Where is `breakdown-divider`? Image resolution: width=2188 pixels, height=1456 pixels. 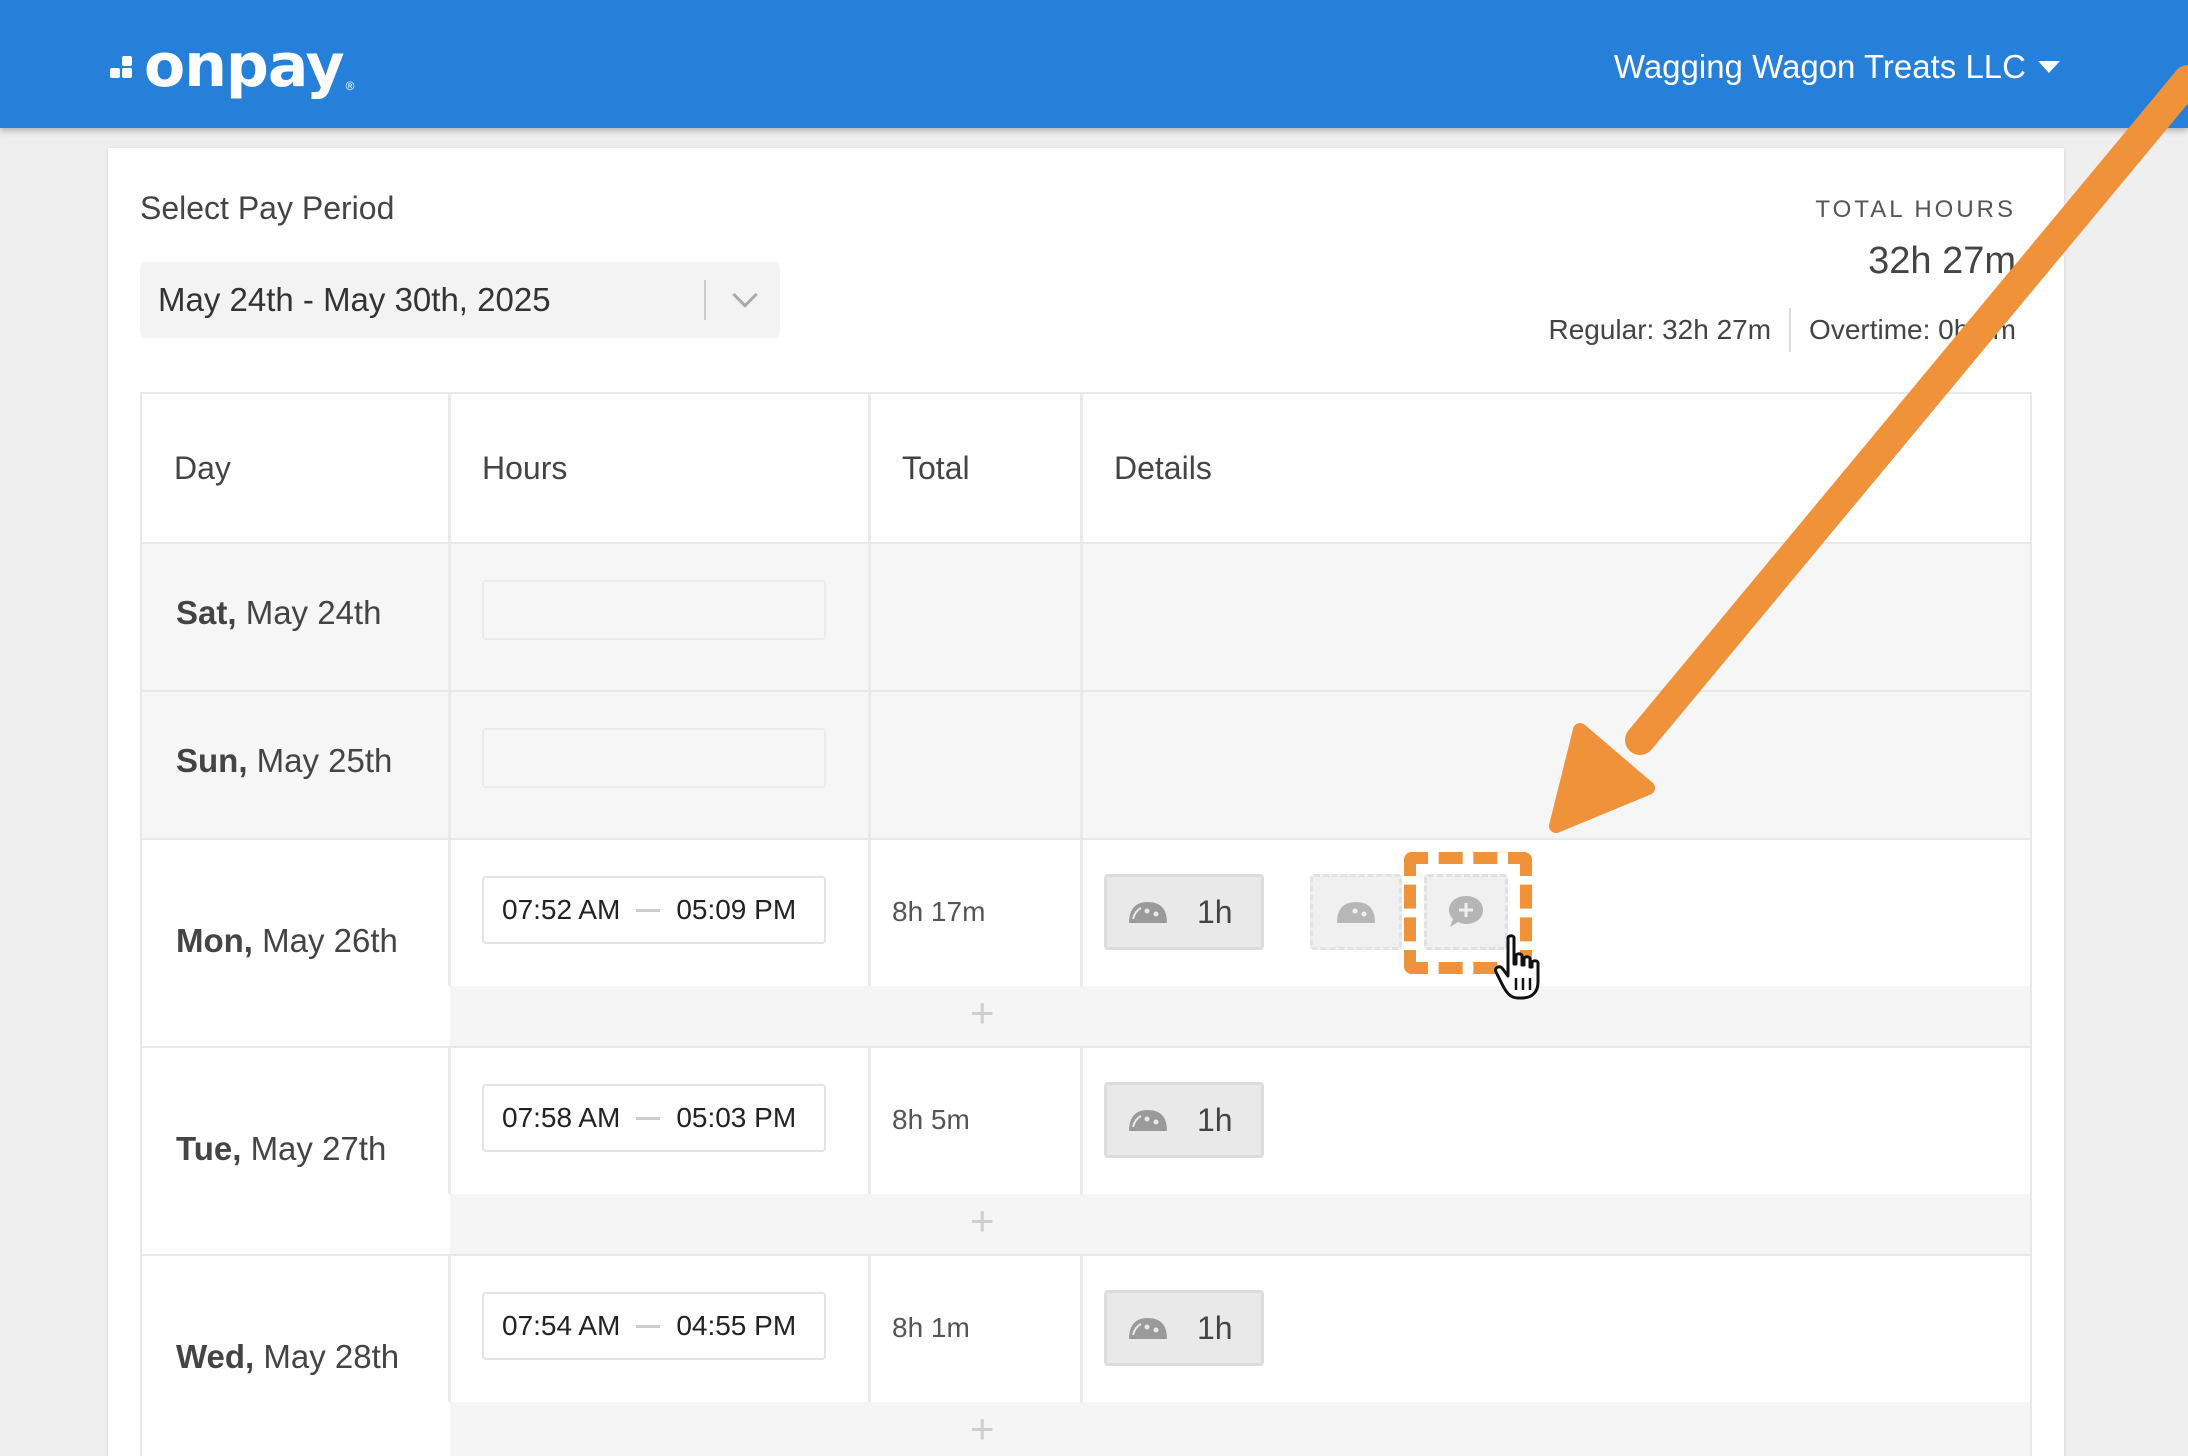 breakdown-divider is located at coordinates (1790, 330).